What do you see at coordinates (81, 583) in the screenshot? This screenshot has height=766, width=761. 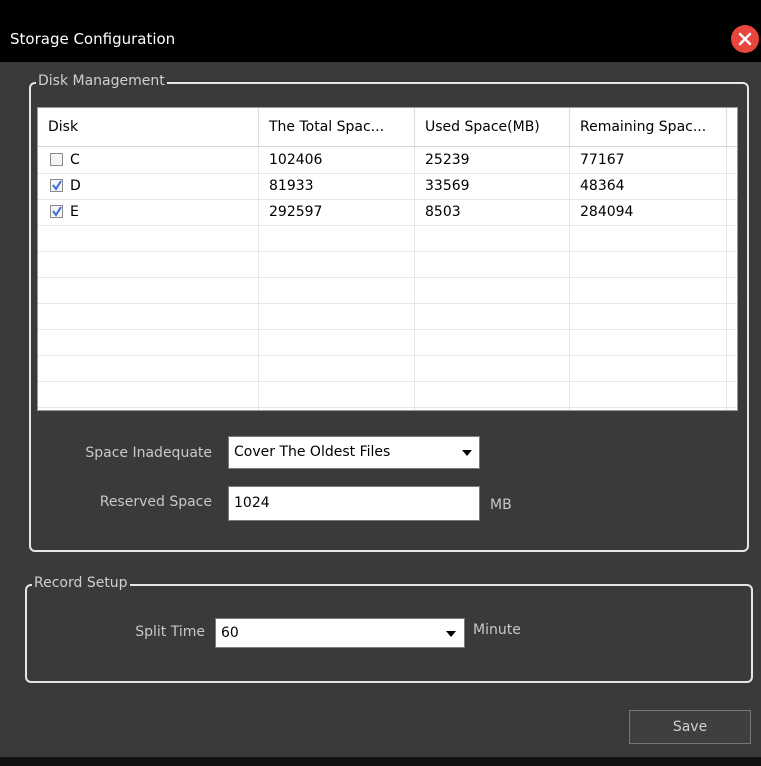 I see `record-setup-label: Record Setup` at bounding box center [81, 583].